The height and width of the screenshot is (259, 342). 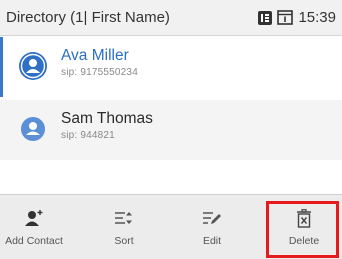 I want to click on edit-button: Edit, so click(x=212, y=227).